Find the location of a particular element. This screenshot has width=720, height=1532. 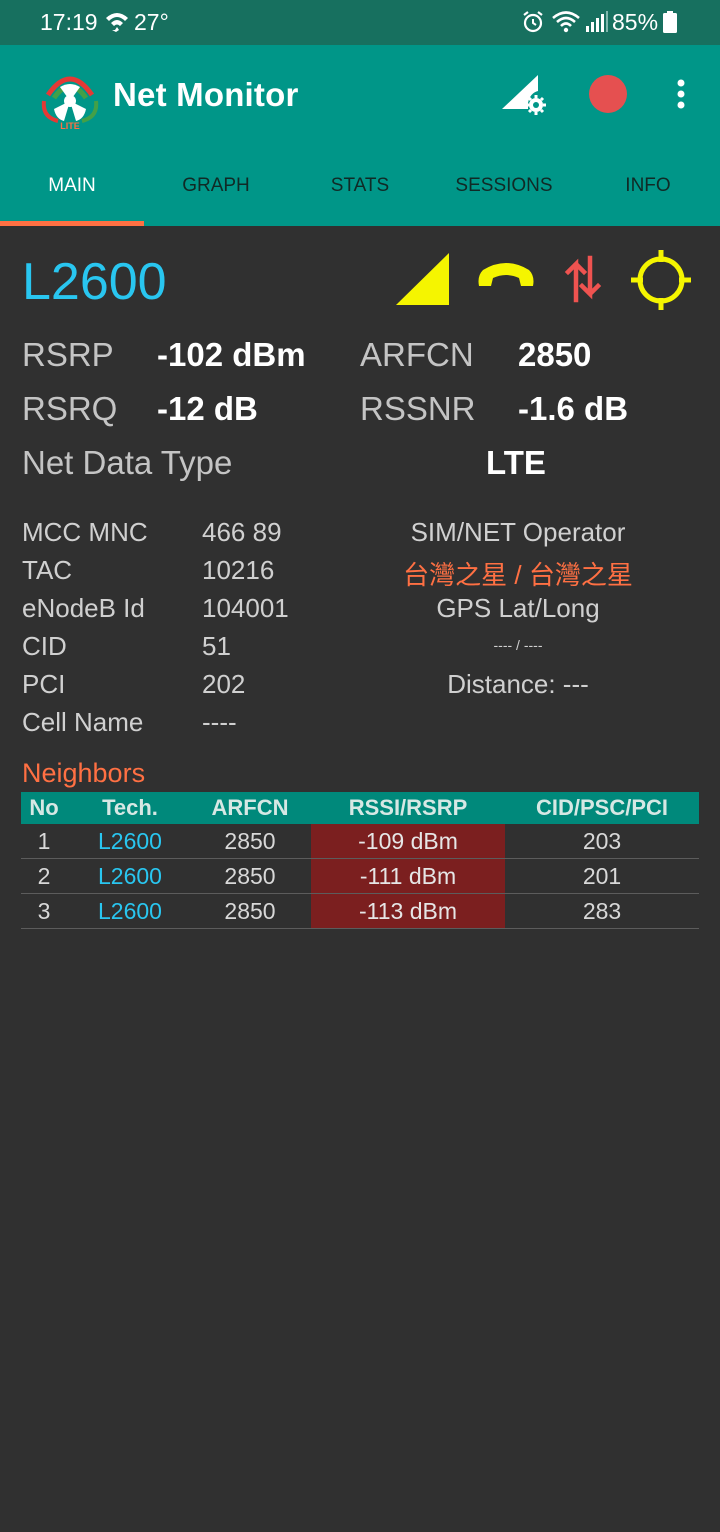

alarm-icon is located at coordinates (533, 24).